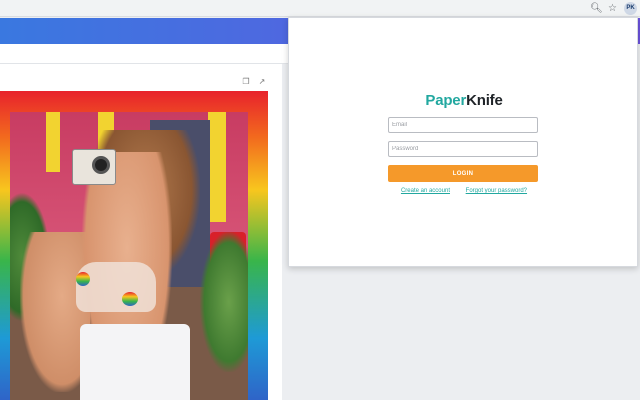 The height and width of the screenshot is (400, 640). I want to click on zoom-icon: 🔍︎, so click(596, 8).